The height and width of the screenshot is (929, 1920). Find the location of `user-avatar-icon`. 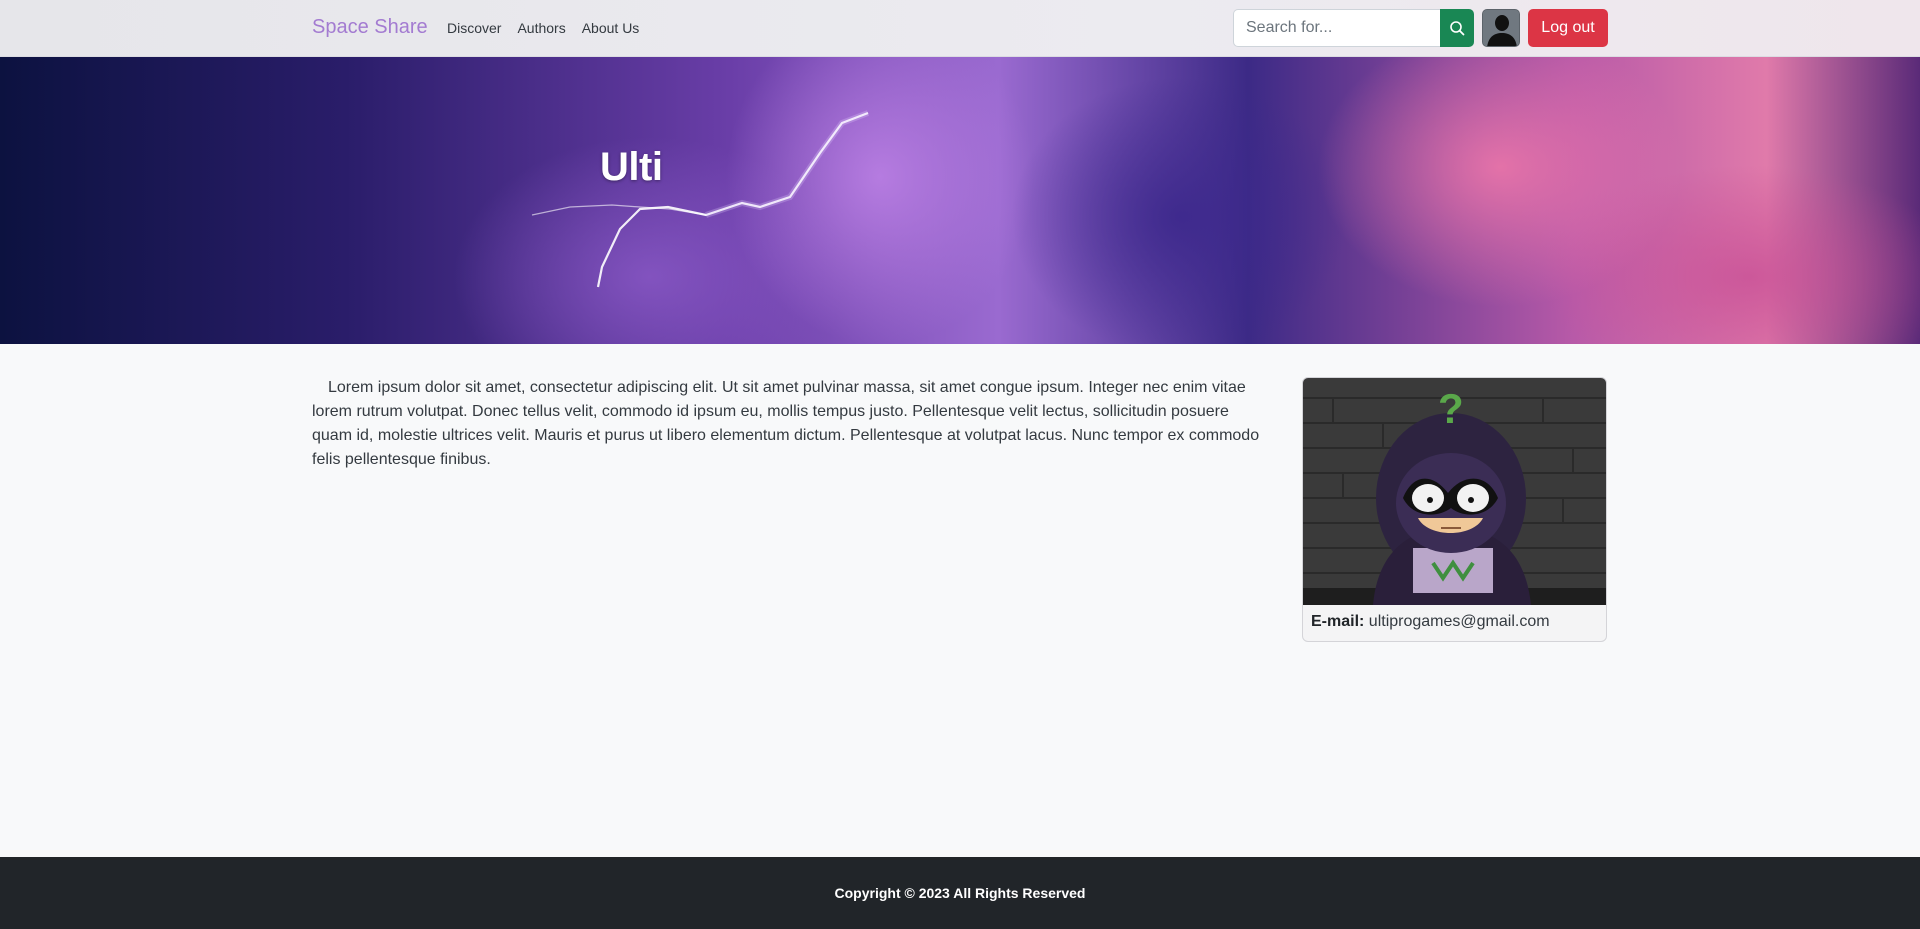

user-avatar-icon is located at coordinates (1501, 28).